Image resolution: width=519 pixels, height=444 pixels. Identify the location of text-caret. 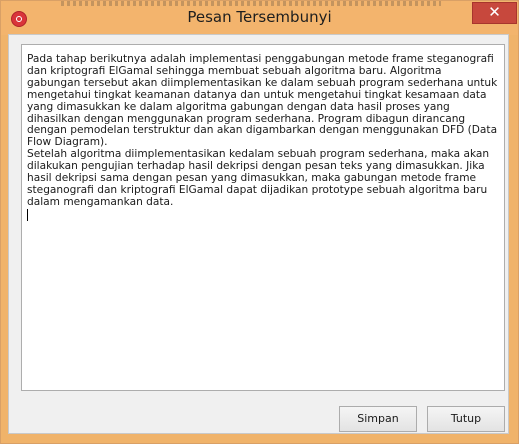
(27, 214).